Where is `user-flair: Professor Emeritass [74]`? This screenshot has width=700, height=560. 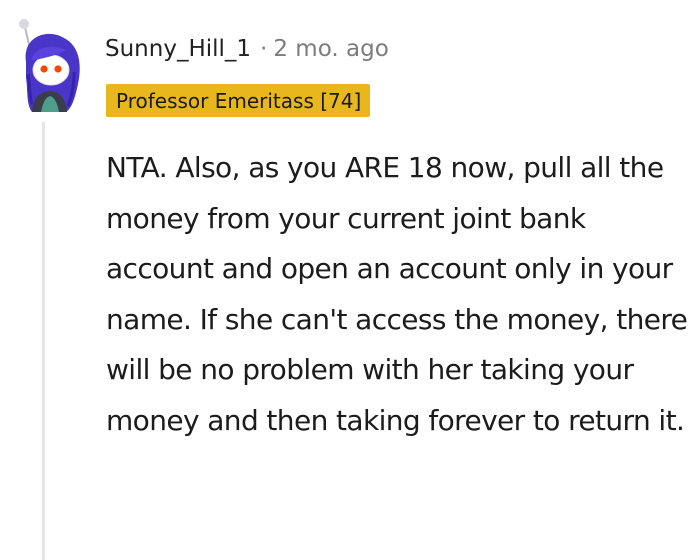 user-flair: Professor Emeritass [74] is located at coordinates (238, 100).